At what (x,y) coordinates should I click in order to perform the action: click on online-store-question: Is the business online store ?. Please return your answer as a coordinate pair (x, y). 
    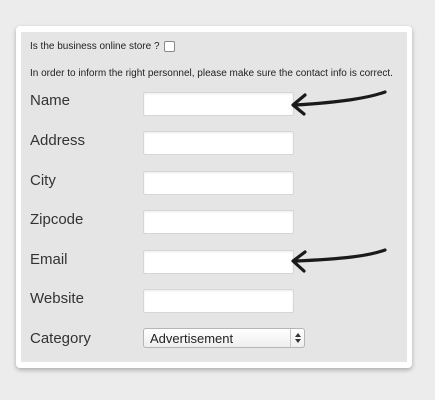
    Looking at the image, I should click on (95, 46).